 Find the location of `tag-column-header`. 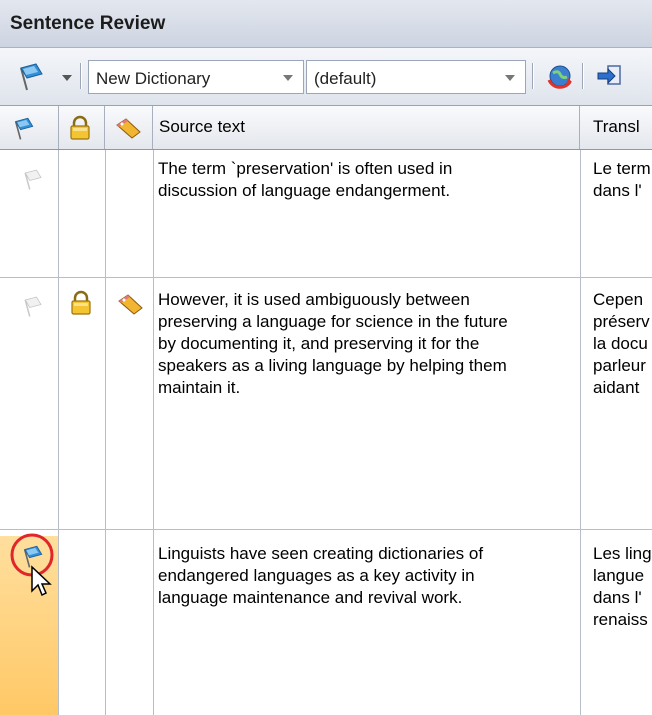

tag-column-header is located at coordinates (129, 127).